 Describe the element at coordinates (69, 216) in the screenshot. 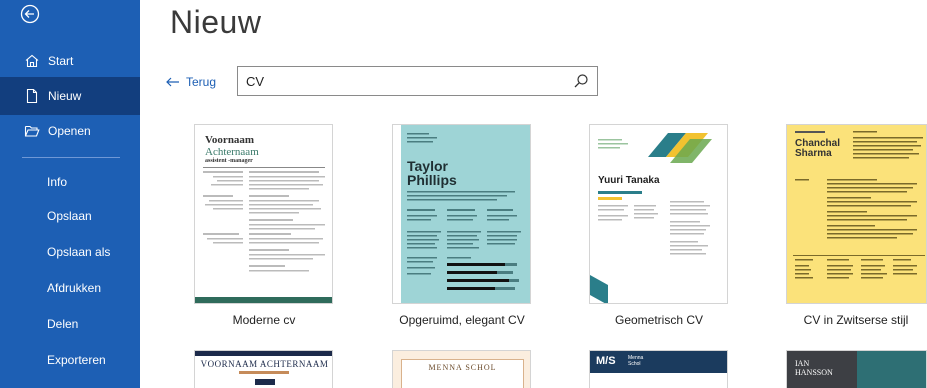

I see `sidebar-item-opslaan: Opslaan` at that location.